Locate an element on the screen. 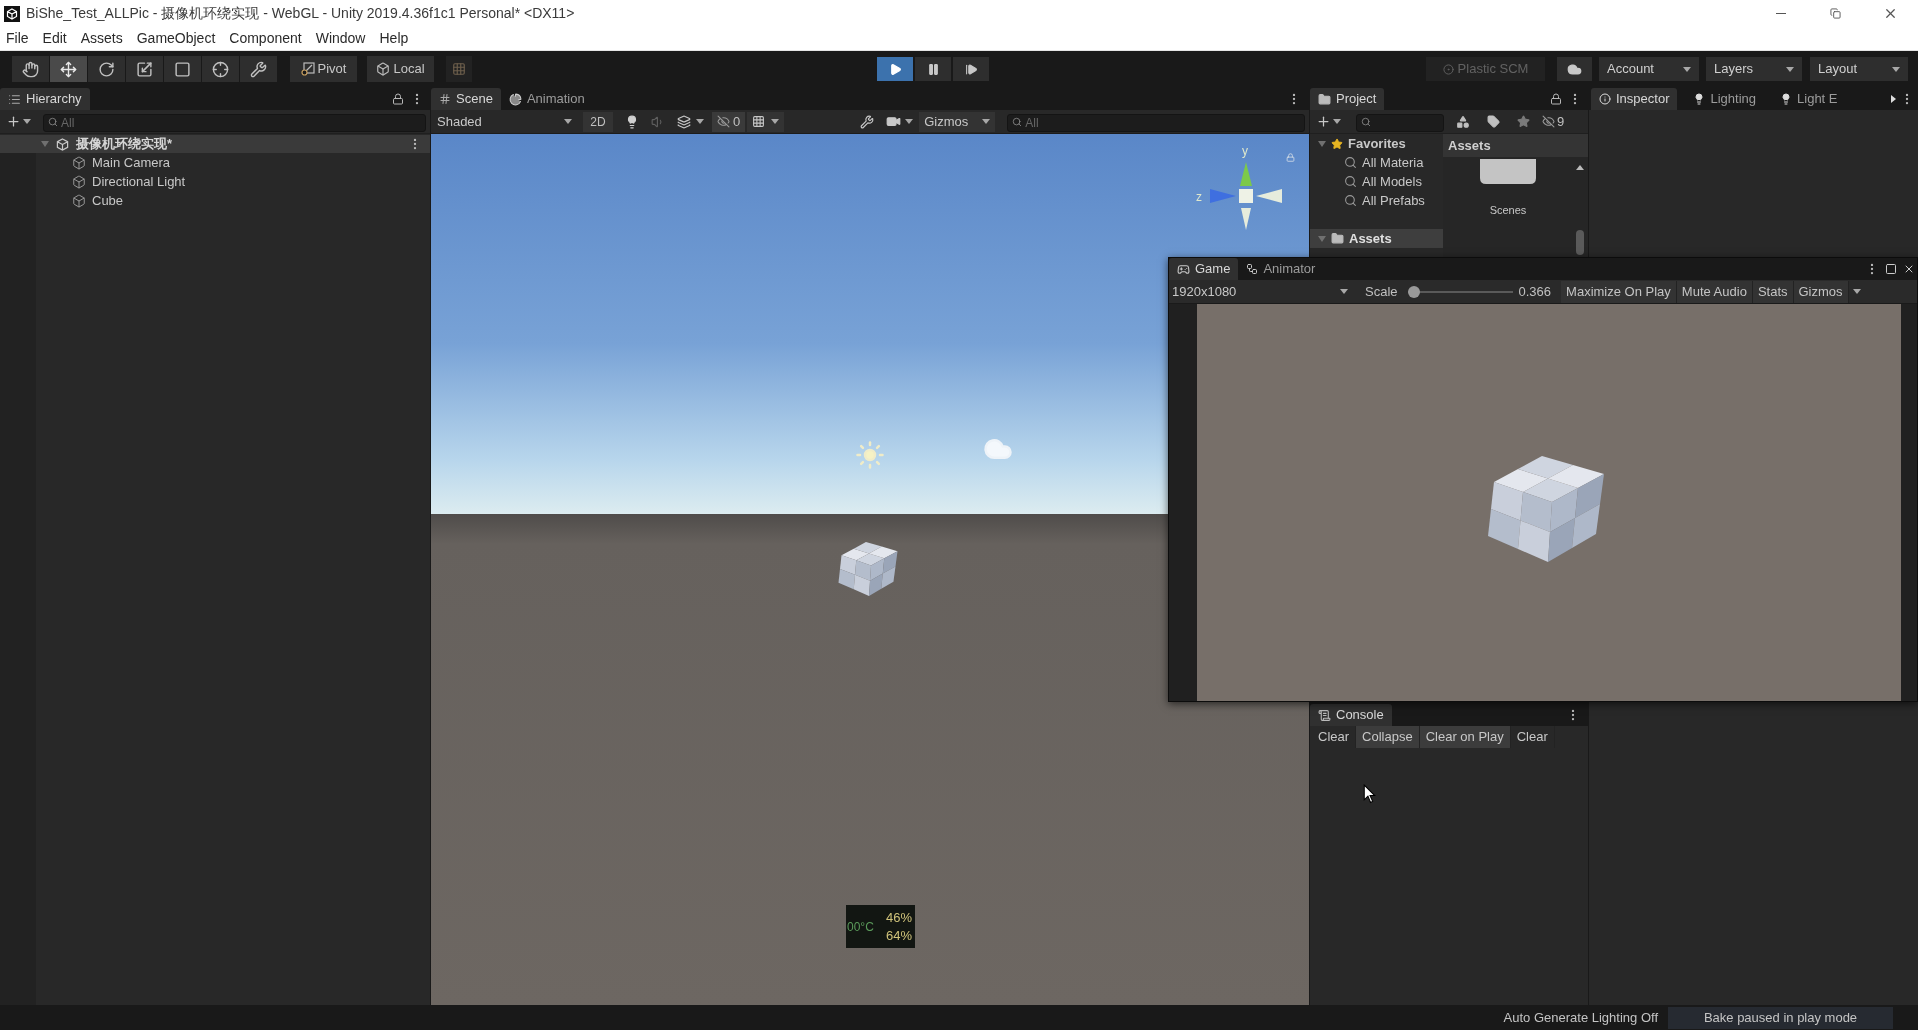 The width and height of the screenshot is (1918, 1030). search-field is located at coordinates (1400, 122).